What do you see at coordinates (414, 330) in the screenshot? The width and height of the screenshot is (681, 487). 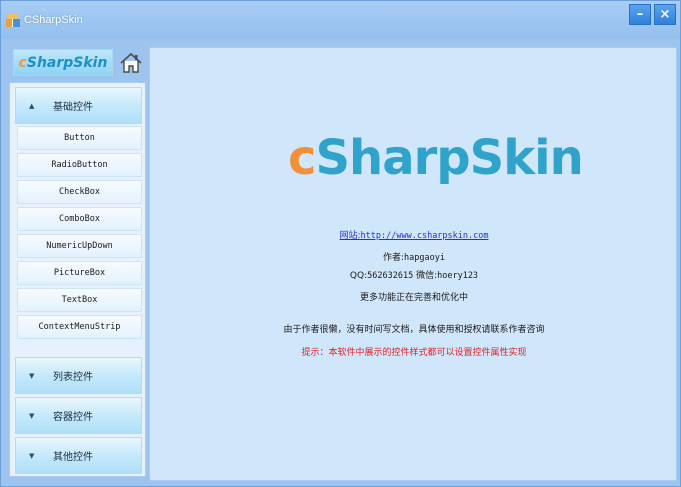 I see `notice-text: 由于作者很懒，没有时间写文档，具体使用和授权请联系作者咨询` at bounding box center [414, 330].